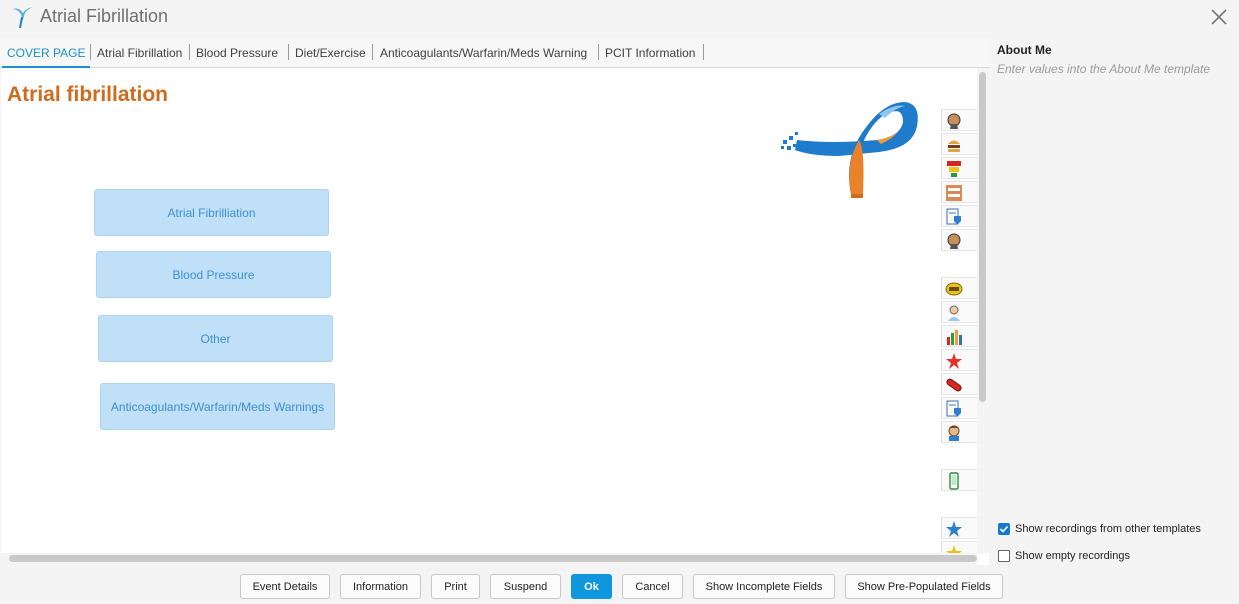 Image resolution: width=1239 pixels, height=604 pixels. I want to click on window-title: Atrial Fibrillation, so click(104, 16).